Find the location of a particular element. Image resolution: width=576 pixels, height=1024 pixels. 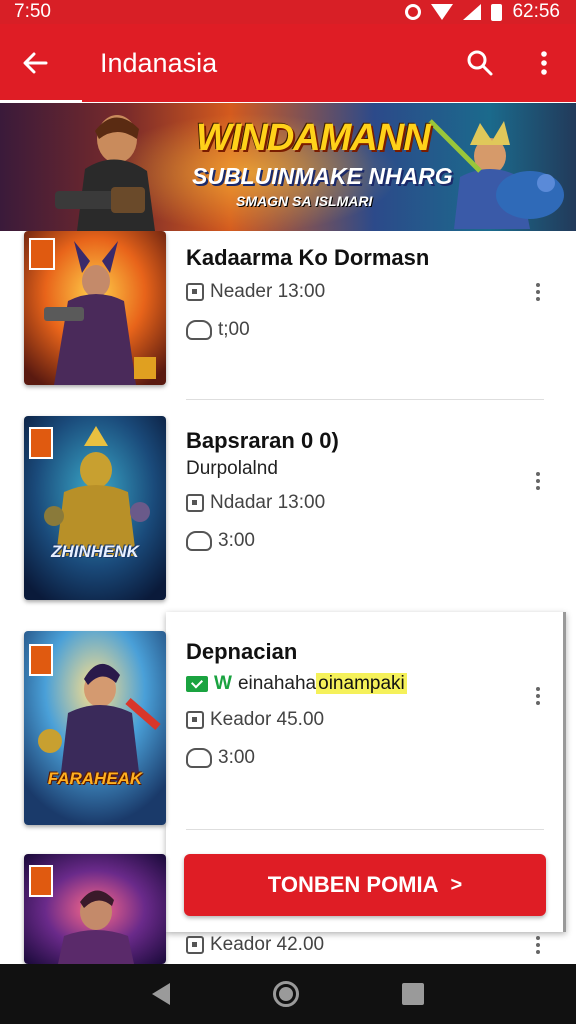

arrow-left-icon is located at coordinates (35, 63).